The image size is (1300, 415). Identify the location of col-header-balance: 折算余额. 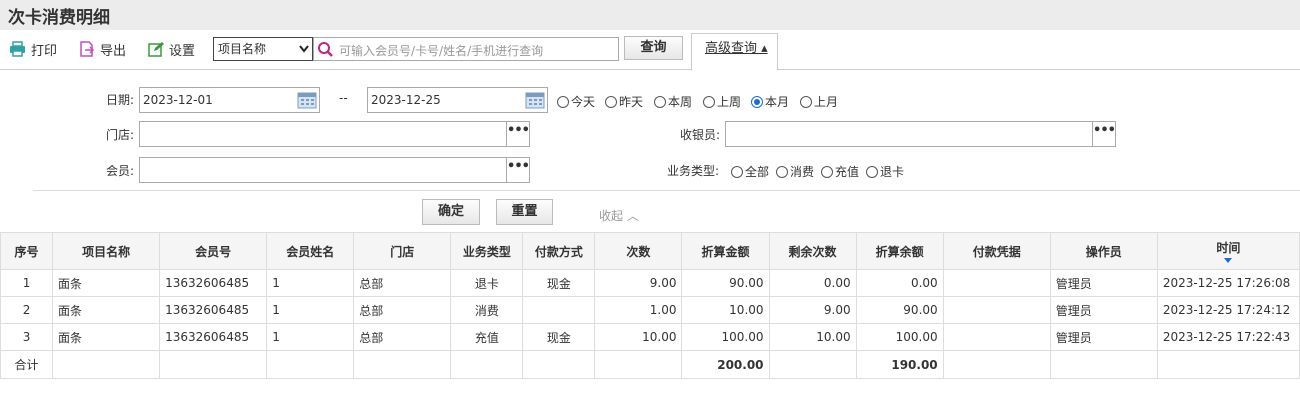
(899, 251).